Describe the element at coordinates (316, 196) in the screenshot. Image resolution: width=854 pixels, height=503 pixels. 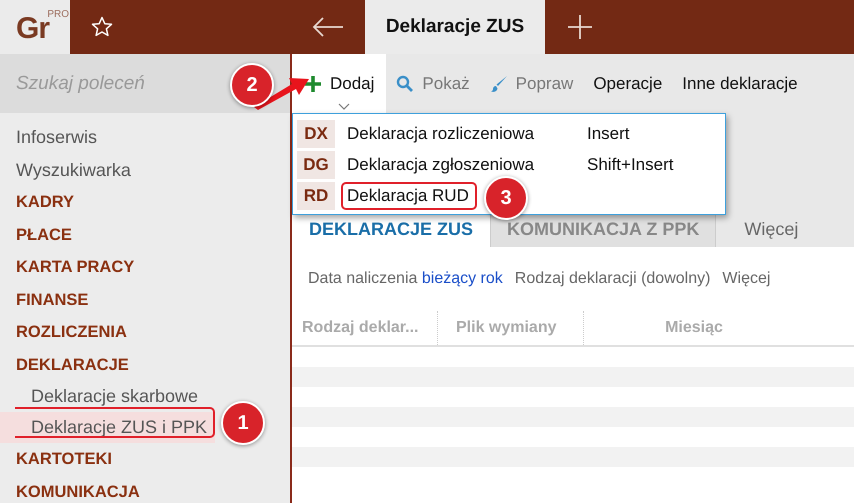
I see `menu-item-badge: RD` at that location.